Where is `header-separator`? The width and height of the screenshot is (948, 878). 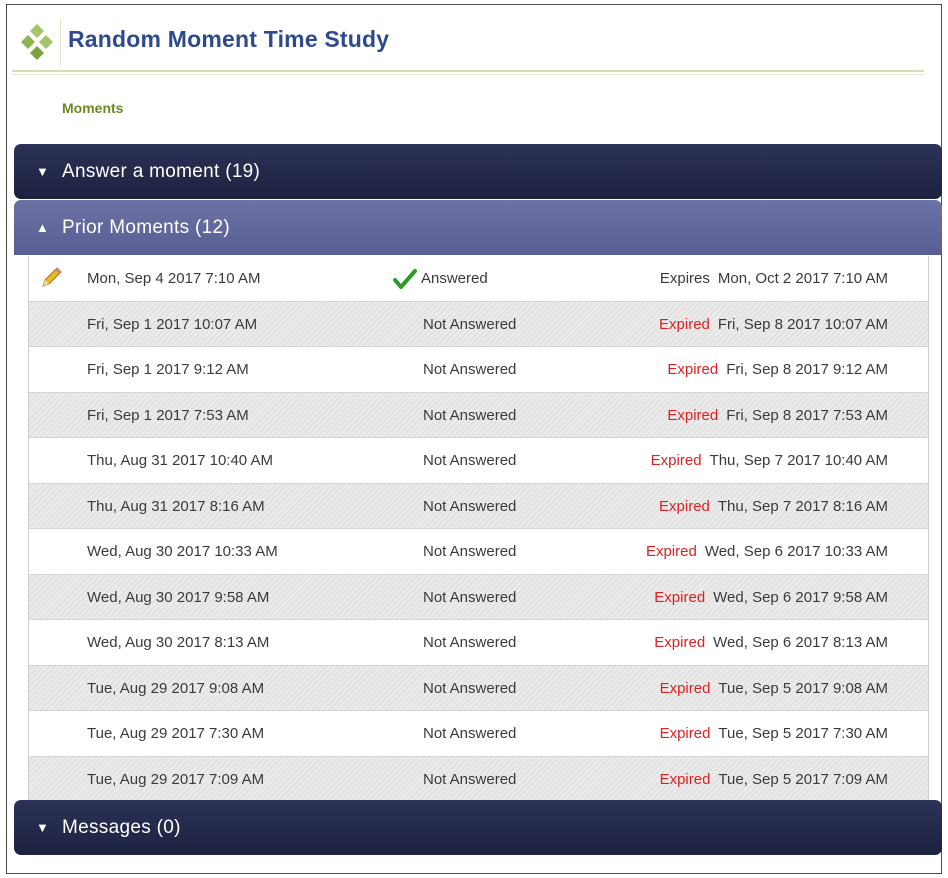 header-separator is located at coordinates (60, 42).